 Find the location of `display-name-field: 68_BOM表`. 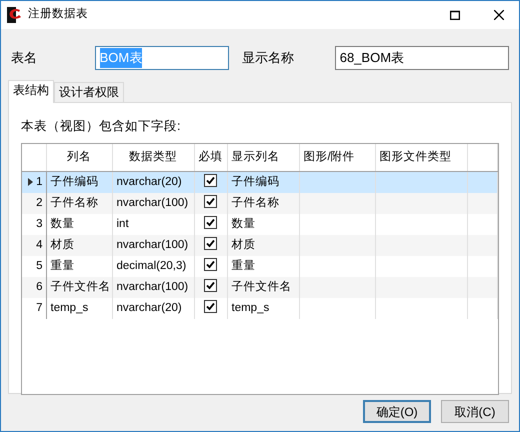

display-name-field: 68_BOM表 is located at coordinates (422, 58).